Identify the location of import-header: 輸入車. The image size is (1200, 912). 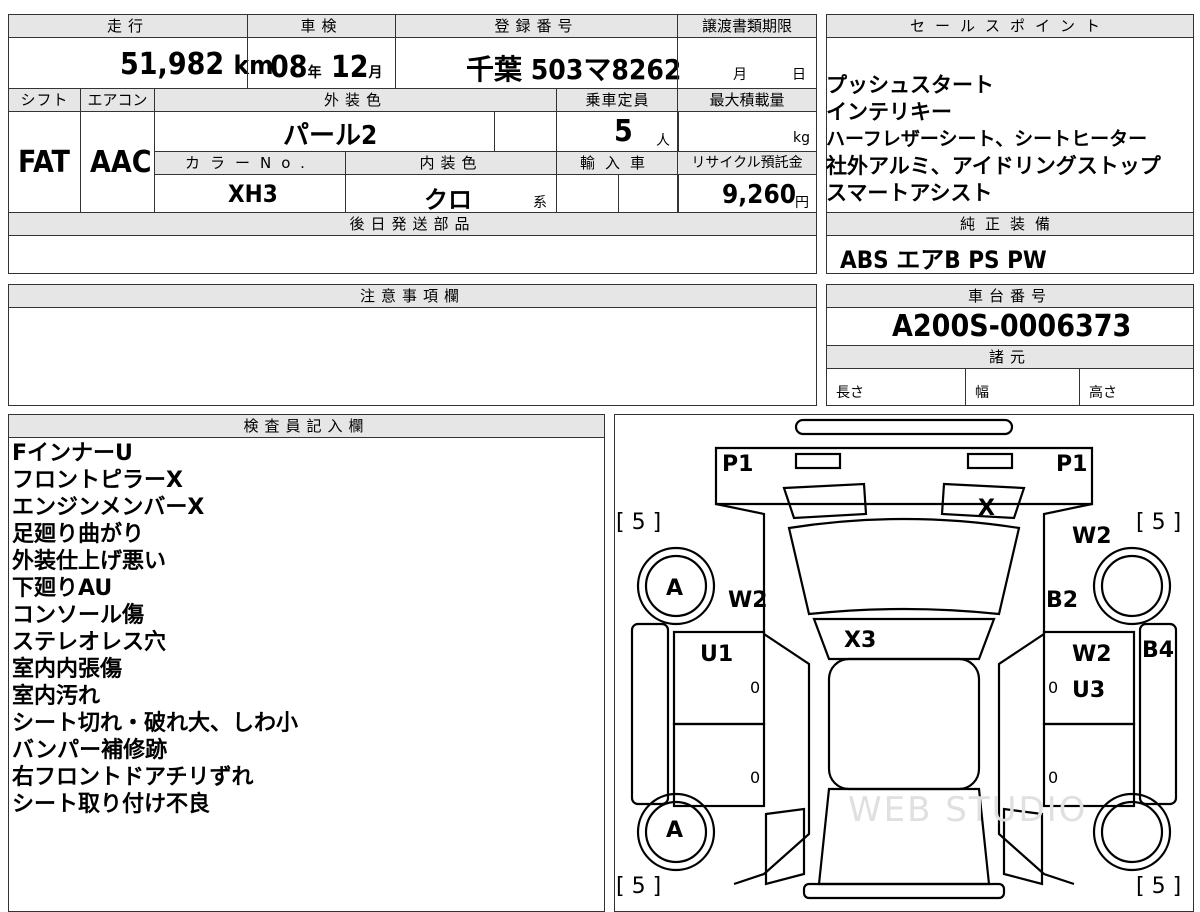
(617, 163).